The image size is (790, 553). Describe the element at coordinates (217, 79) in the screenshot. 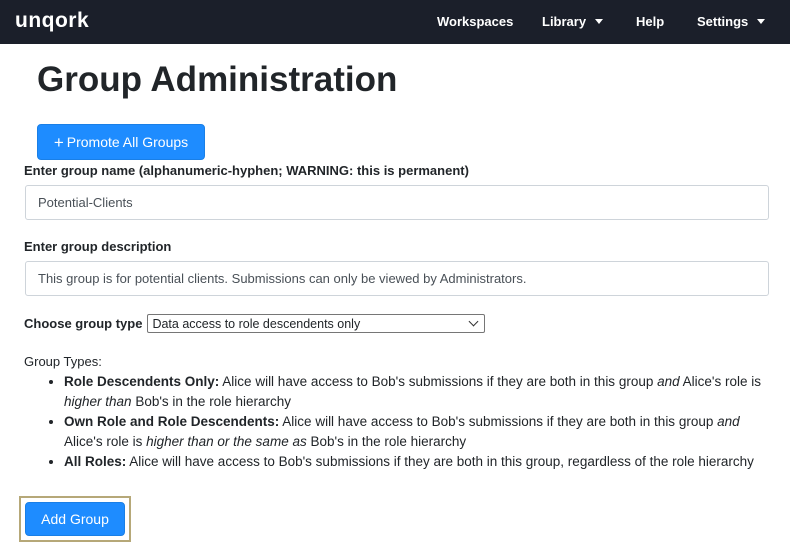

I see `page-title: Group Administration` at that location.